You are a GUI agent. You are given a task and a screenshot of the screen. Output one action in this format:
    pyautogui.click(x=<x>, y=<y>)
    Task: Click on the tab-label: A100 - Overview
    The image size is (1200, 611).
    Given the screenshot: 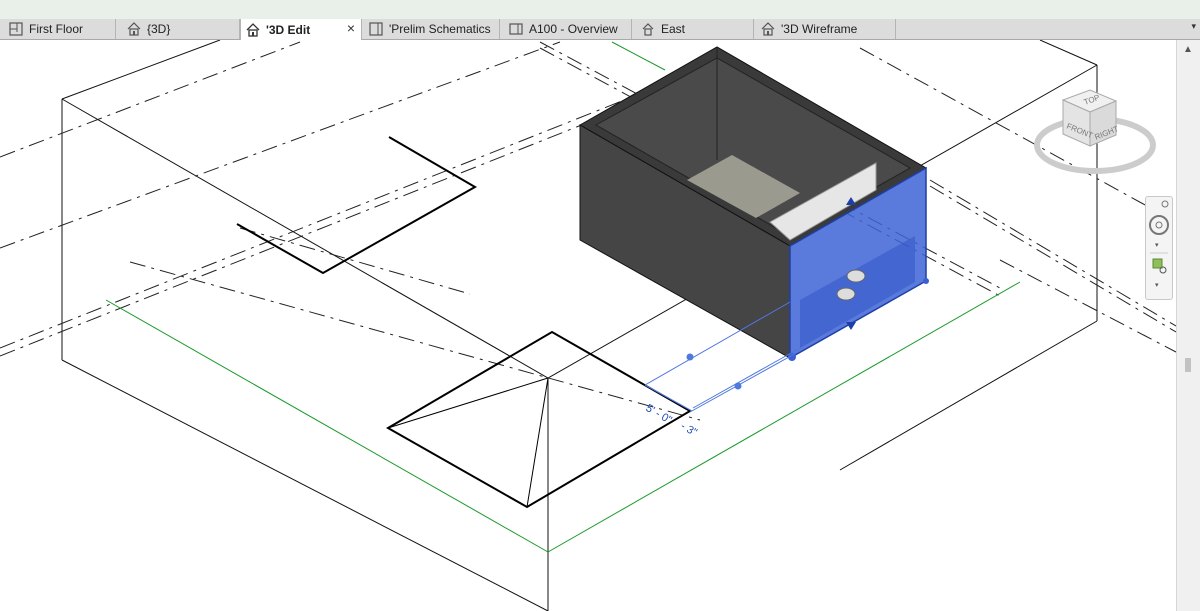 What is the action you would take?
    pyautogui.click(x=573, y=29)
    